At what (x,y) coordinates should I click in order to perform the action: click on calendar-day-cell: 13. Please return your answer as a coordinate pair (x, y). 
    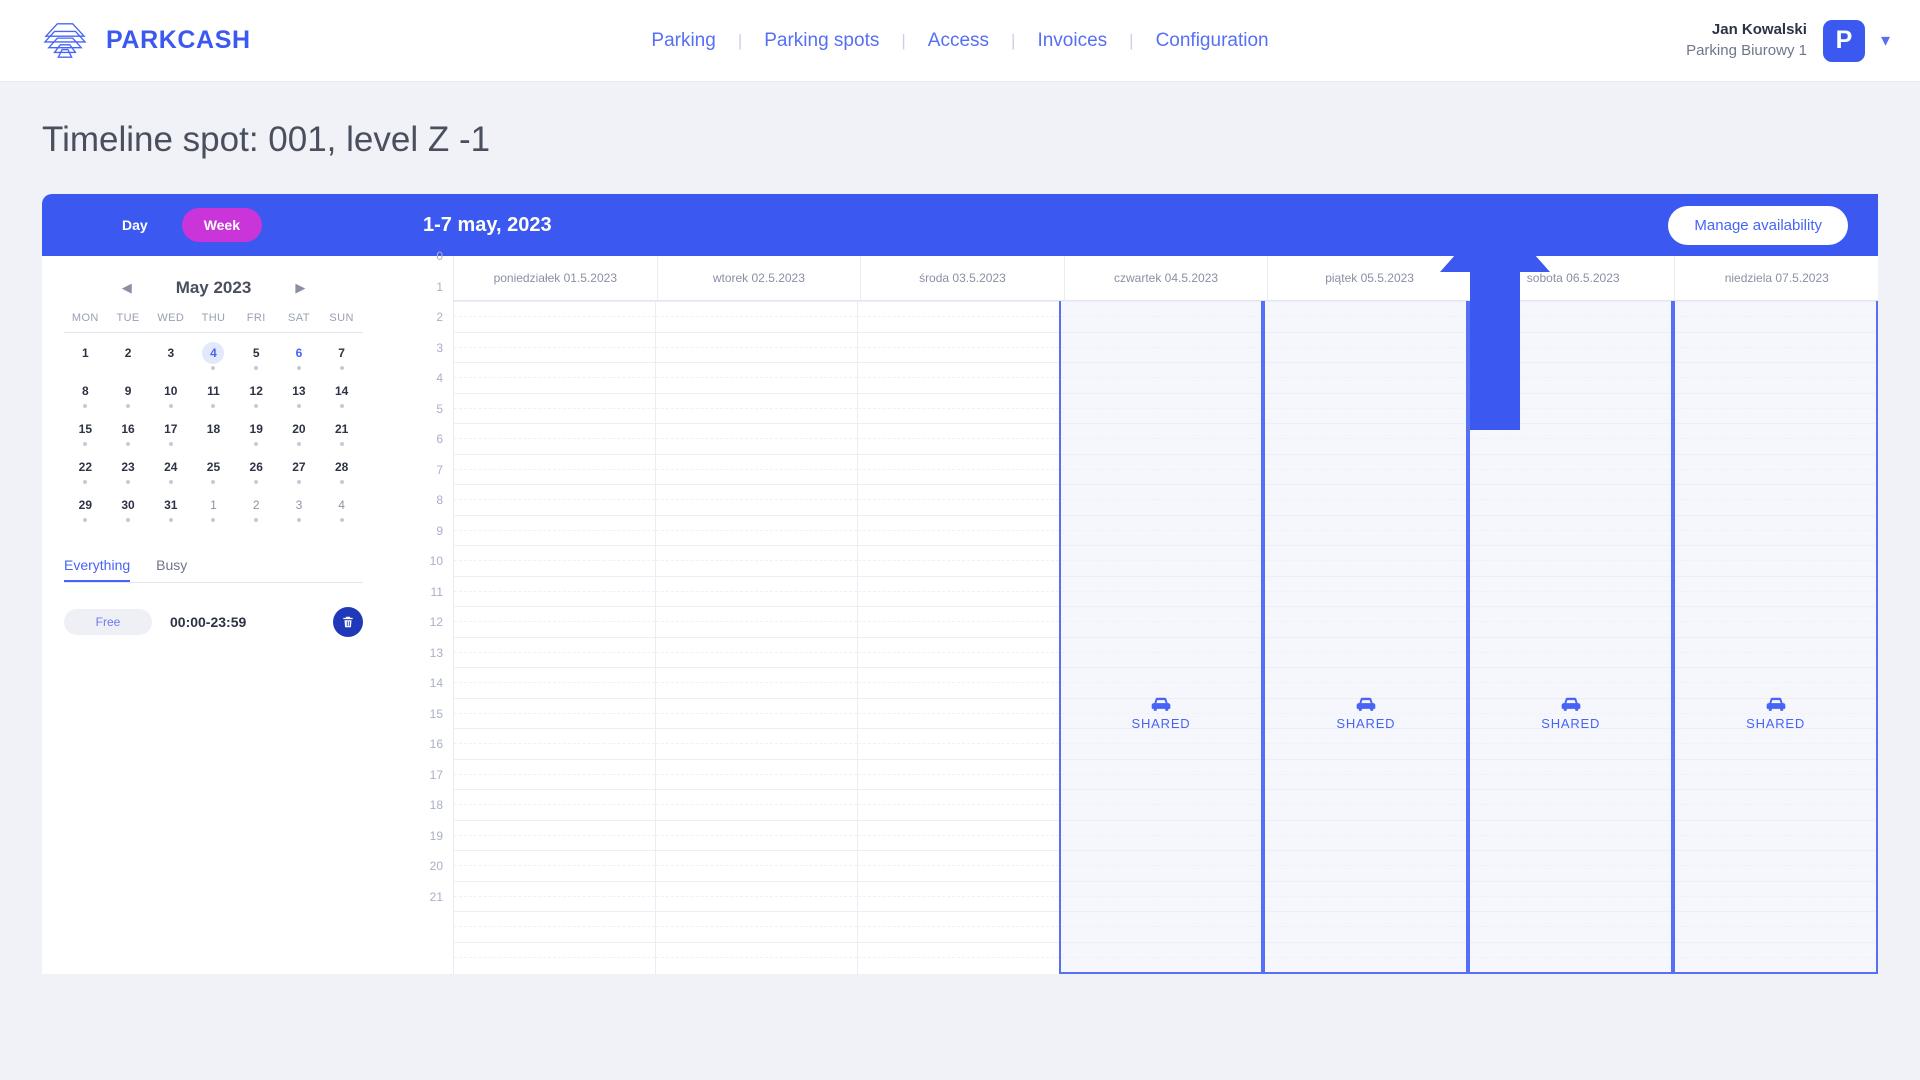
    Looking at the image, I should click on (299, 394).